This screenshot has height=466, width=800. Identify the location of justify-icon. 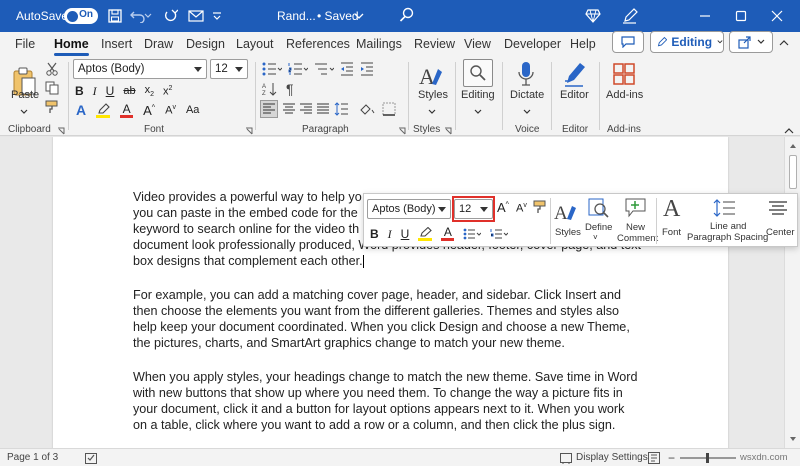
(323, 109).